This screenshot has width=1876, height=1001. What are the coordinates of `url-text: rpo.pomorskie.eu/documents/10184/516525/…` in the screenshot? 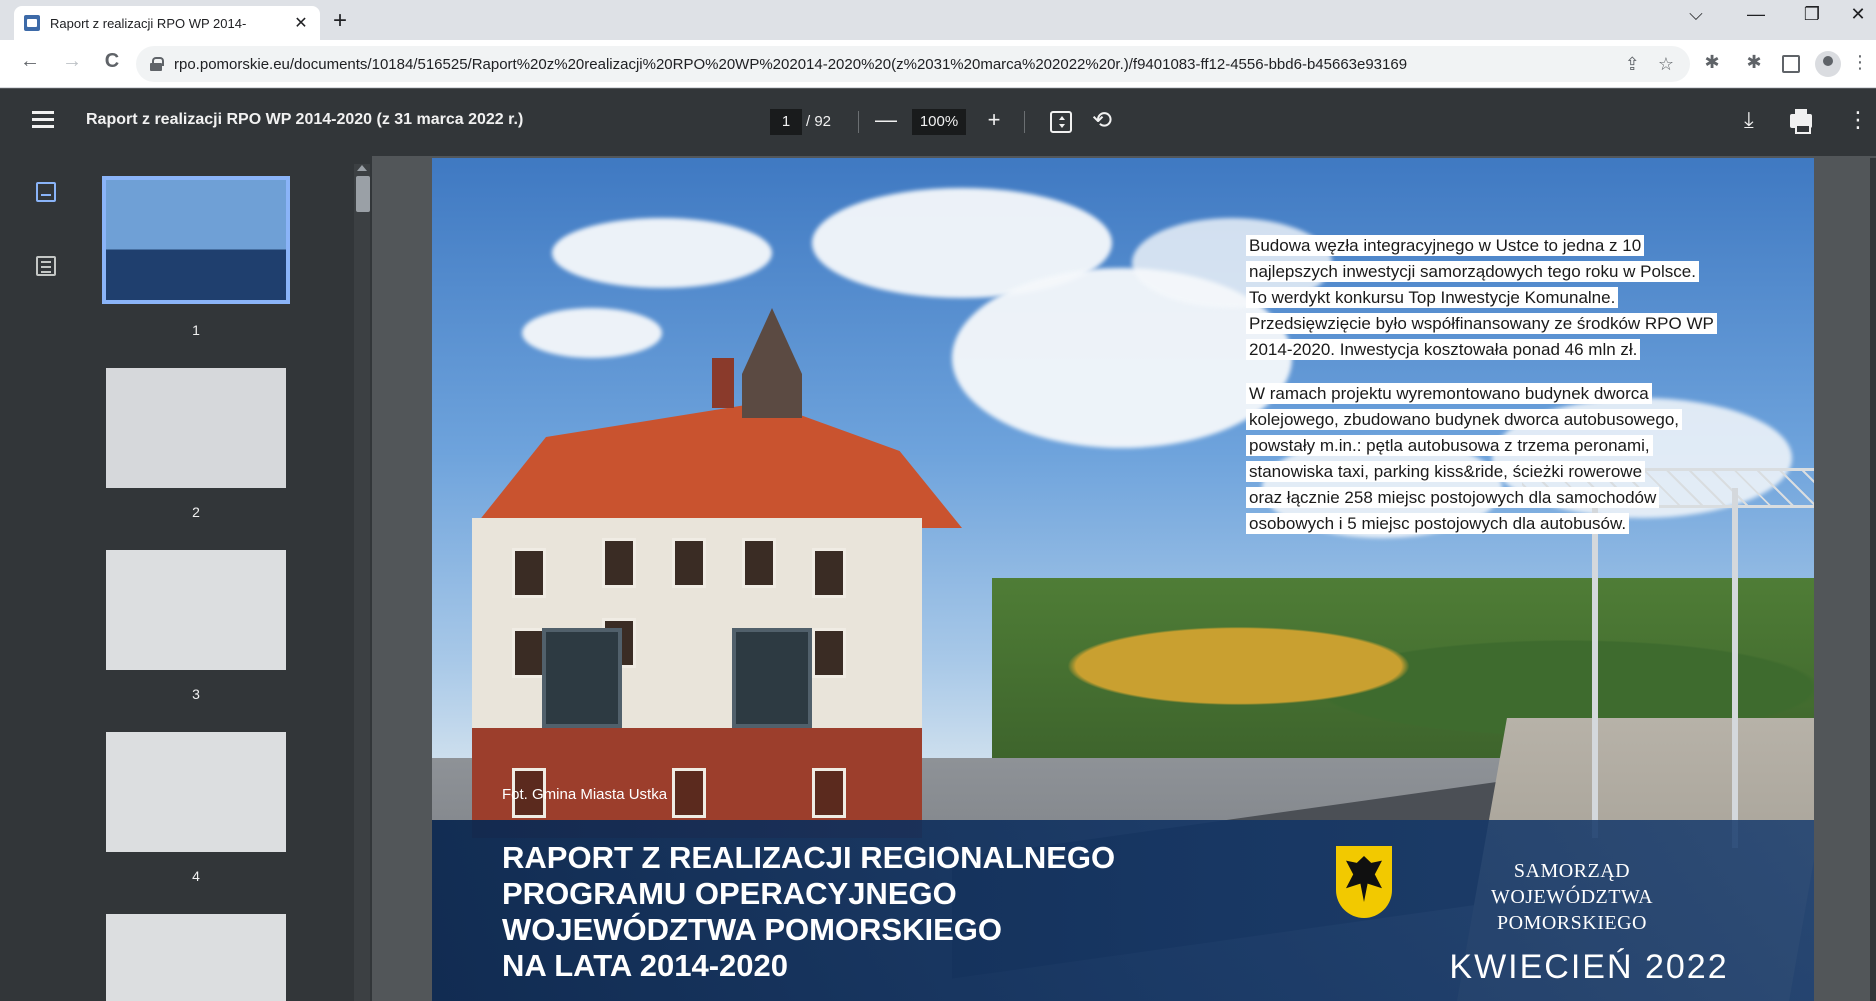 It's located at (899, 64).